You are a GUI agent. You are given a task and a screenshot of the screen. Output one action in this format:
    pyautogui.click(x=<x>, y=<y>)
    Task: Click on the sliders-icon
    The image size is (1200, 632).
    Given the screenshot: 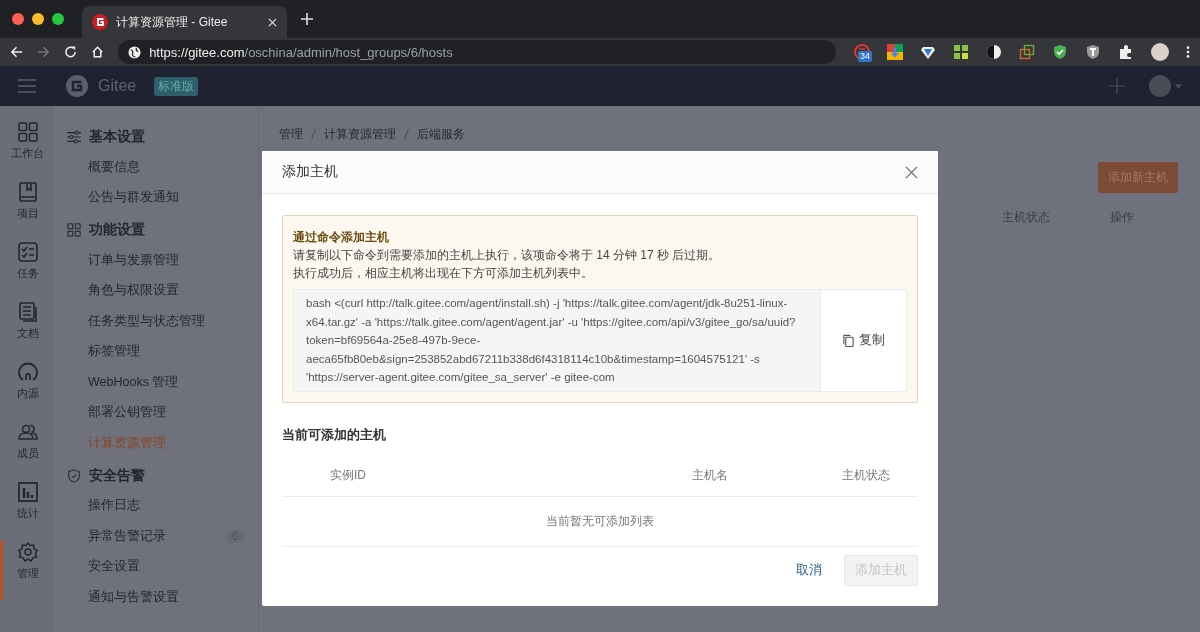 What is the action you would take?
    pyautogui.click(x=74, y=137)
    